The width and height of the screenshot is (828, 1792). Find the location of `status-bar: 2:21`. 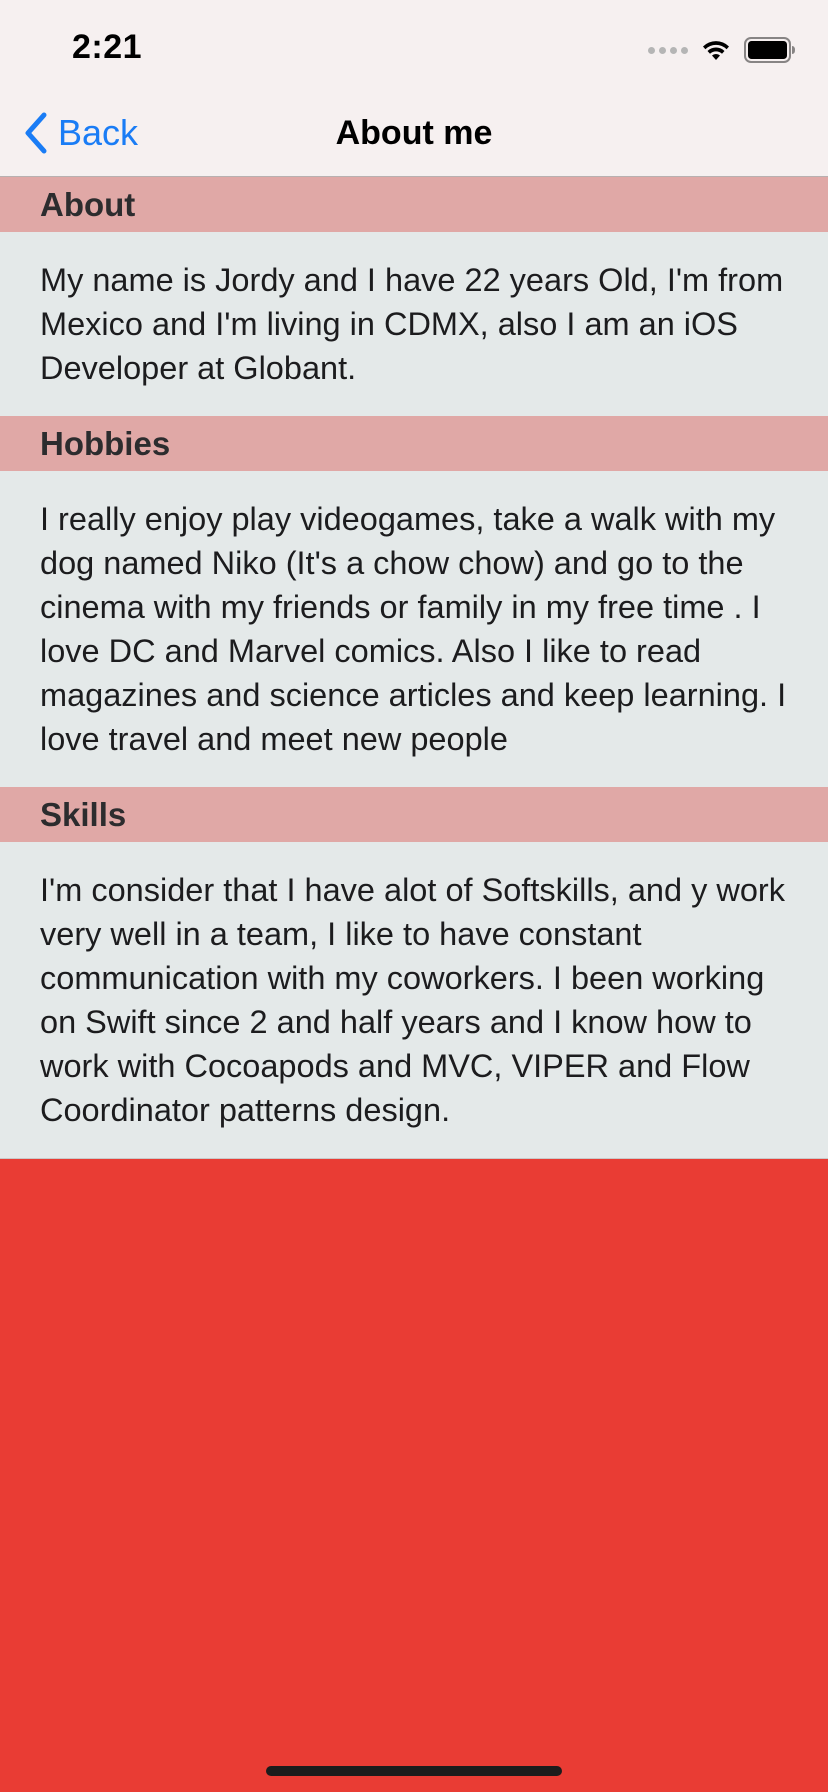

status-bar: 2:21 is located at coordinates (414, 50).